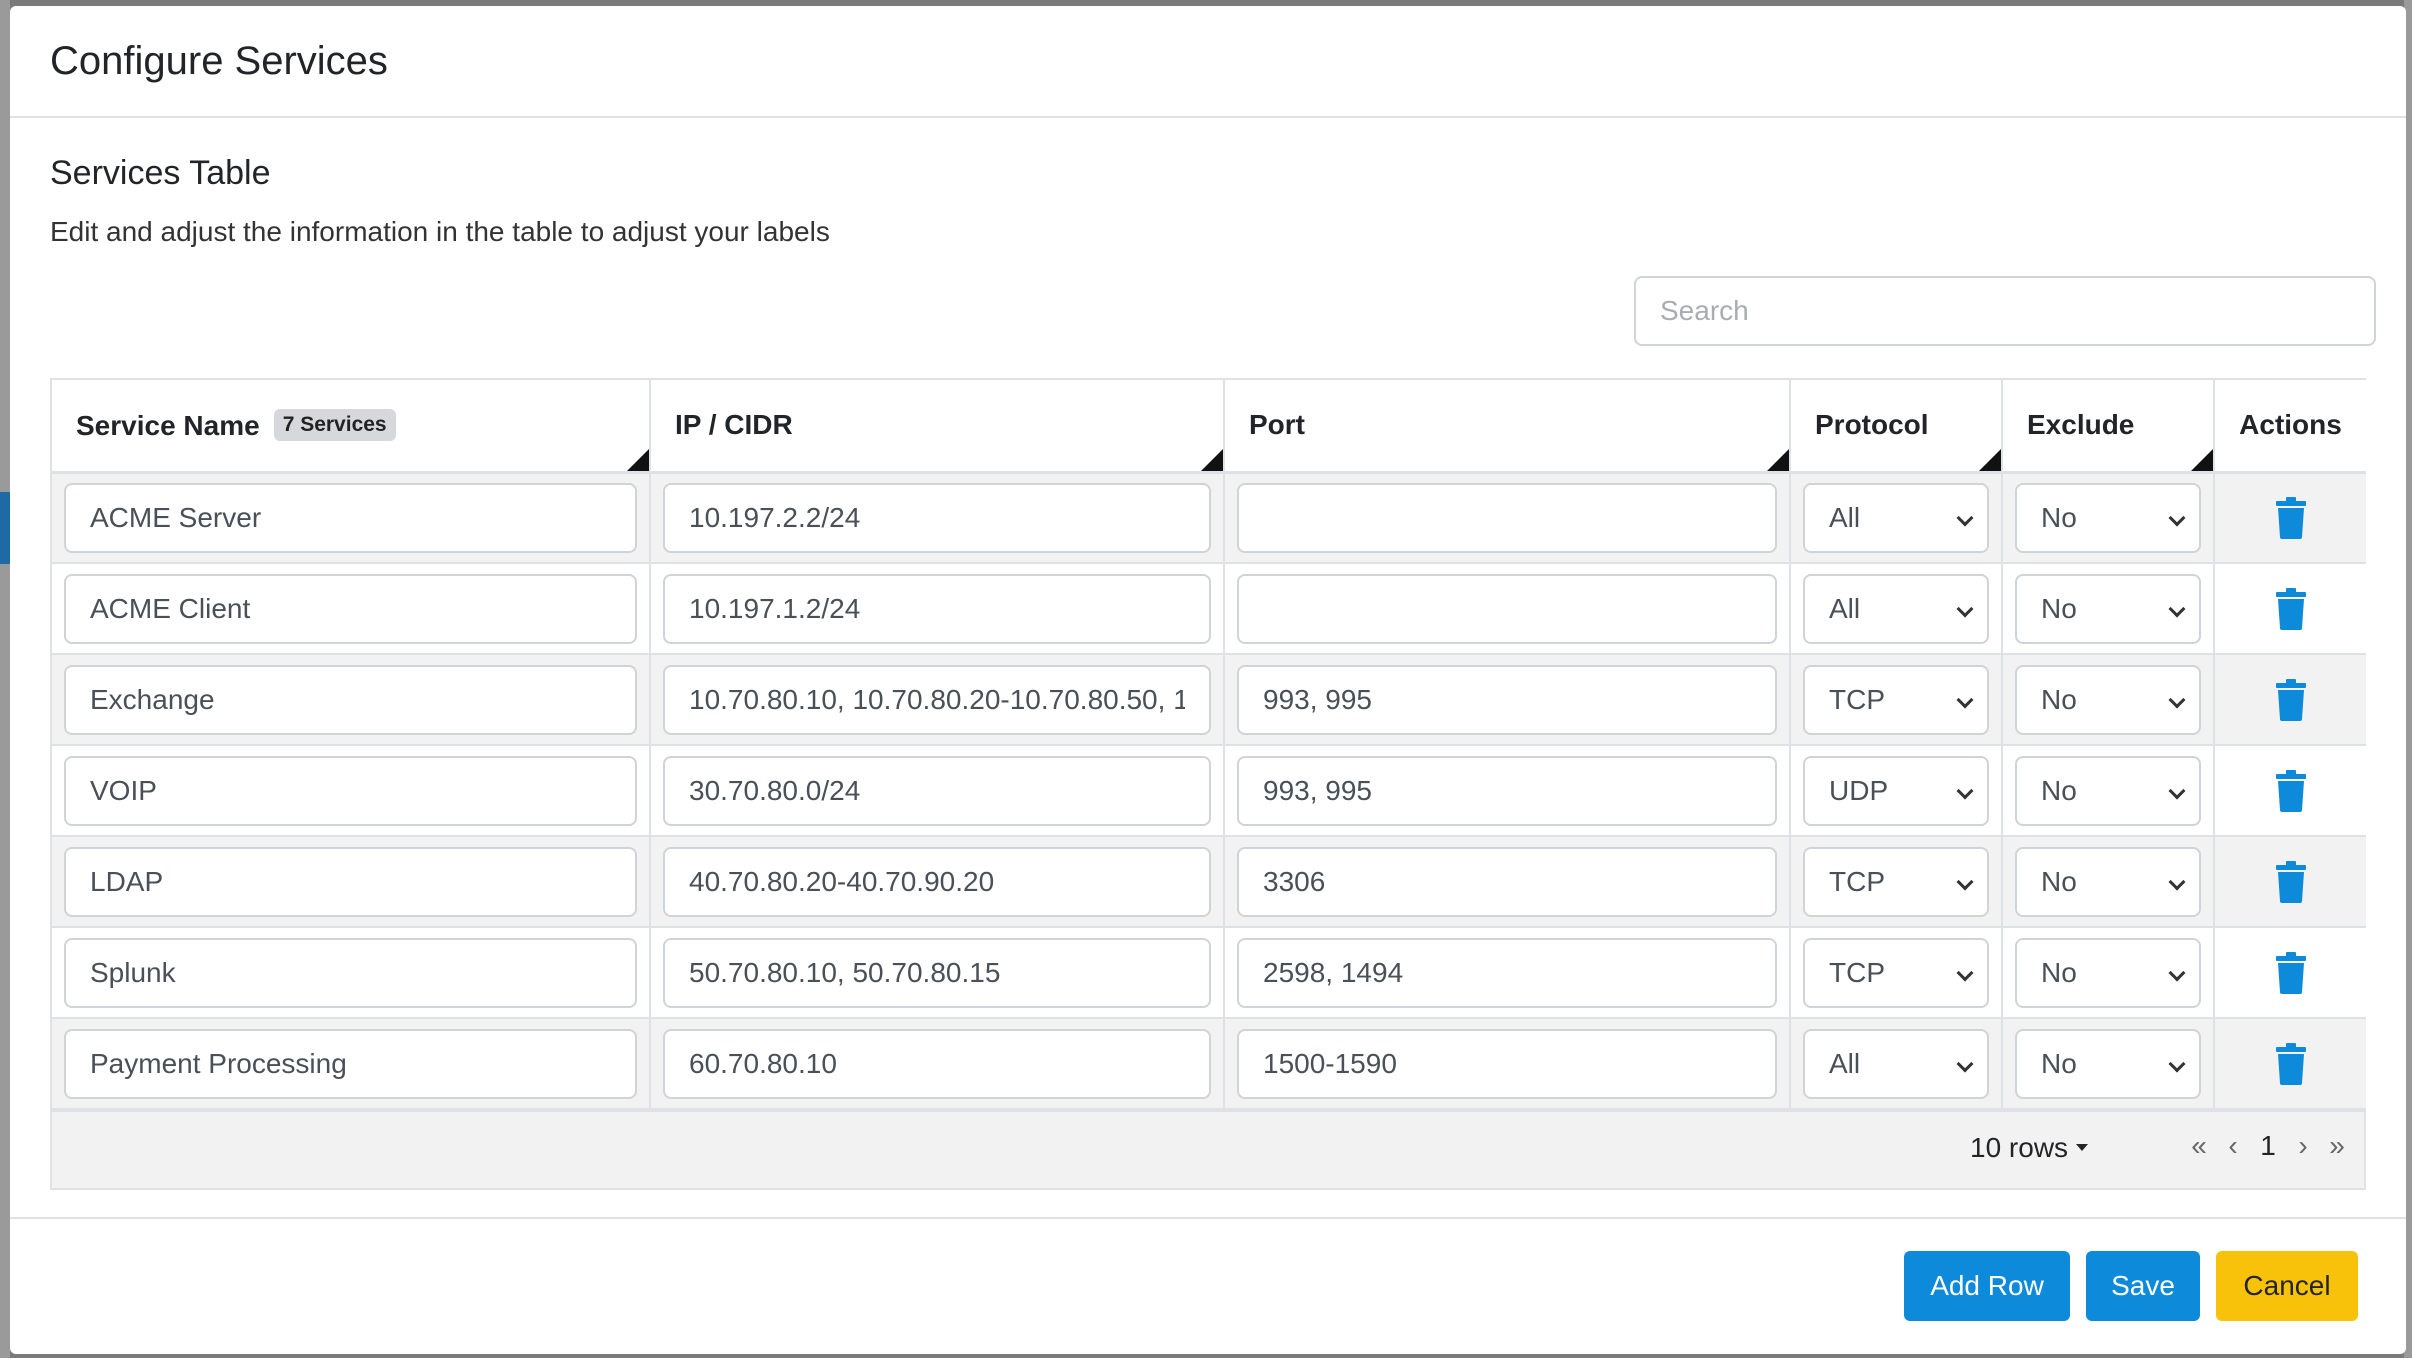  I want to click on column-label: Exclude, so click(2081, 425).